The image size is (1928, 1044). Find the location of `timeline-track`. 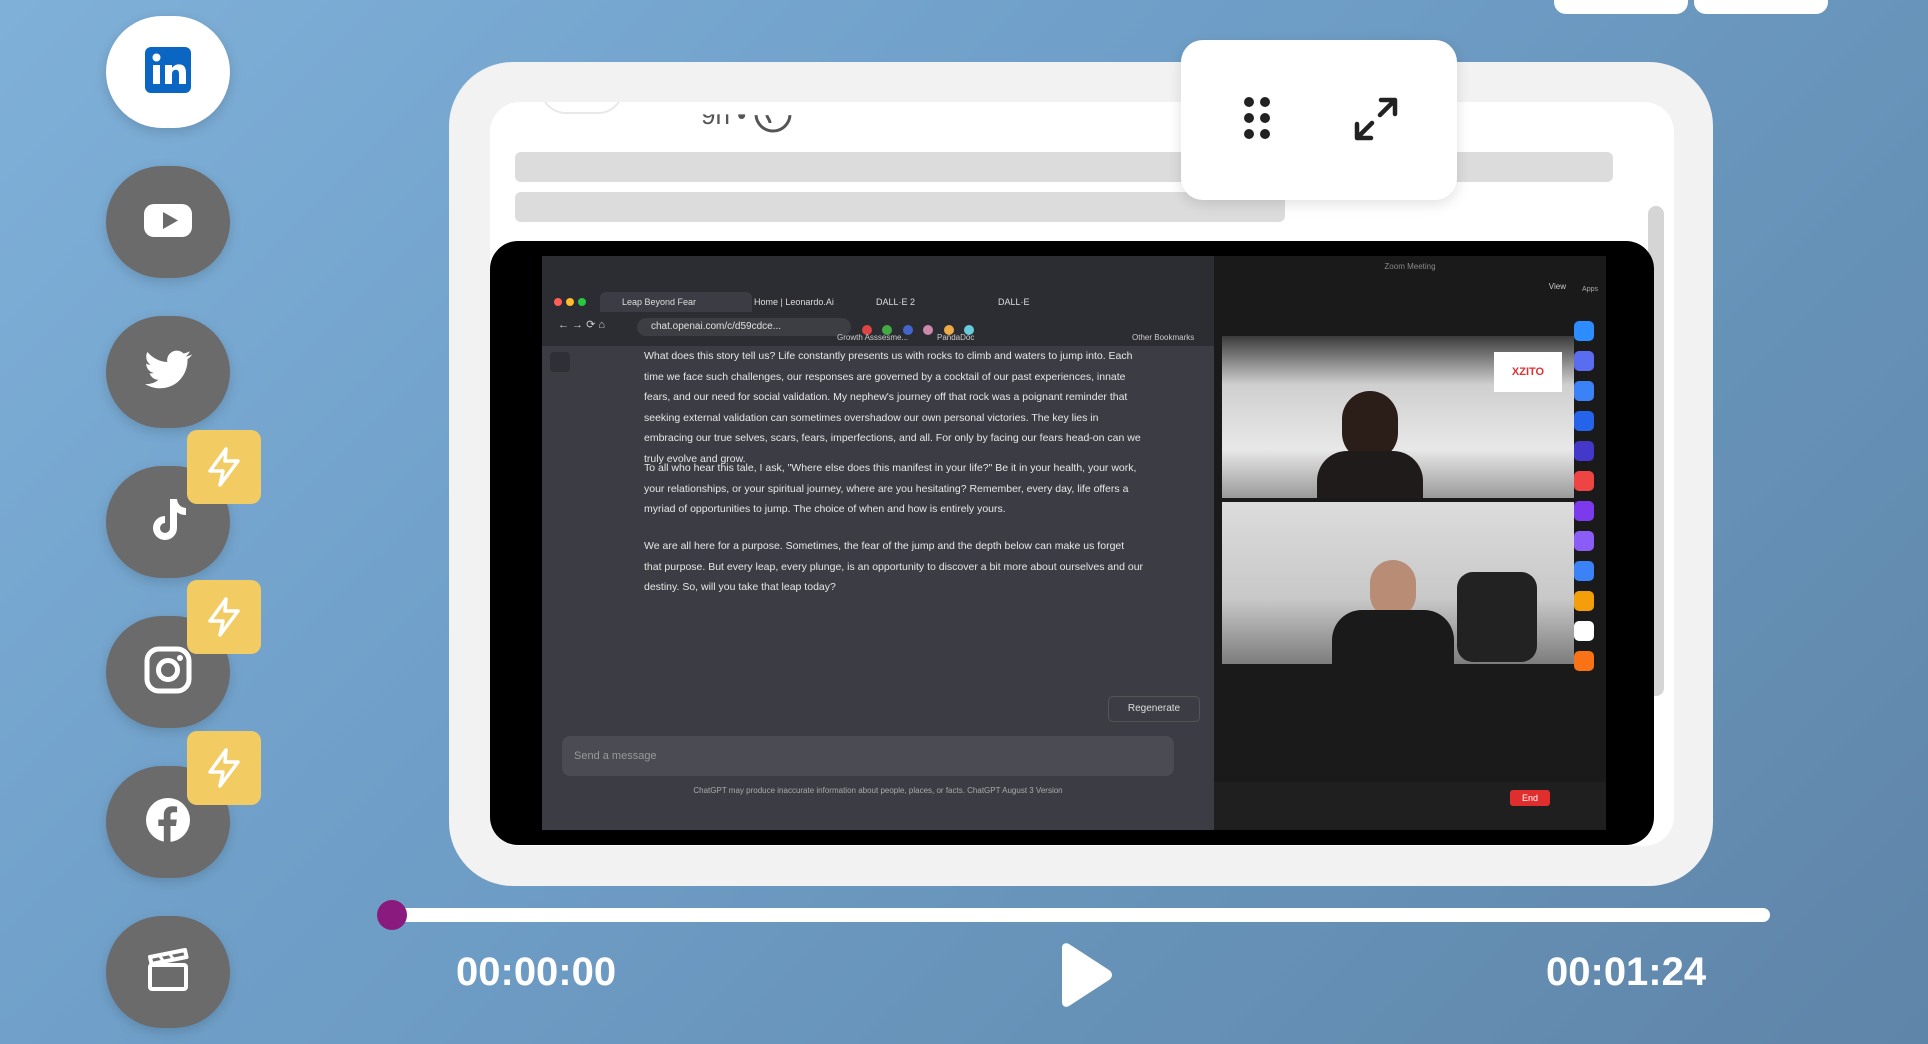

timeline-track is located at coordinates (1081, 915).